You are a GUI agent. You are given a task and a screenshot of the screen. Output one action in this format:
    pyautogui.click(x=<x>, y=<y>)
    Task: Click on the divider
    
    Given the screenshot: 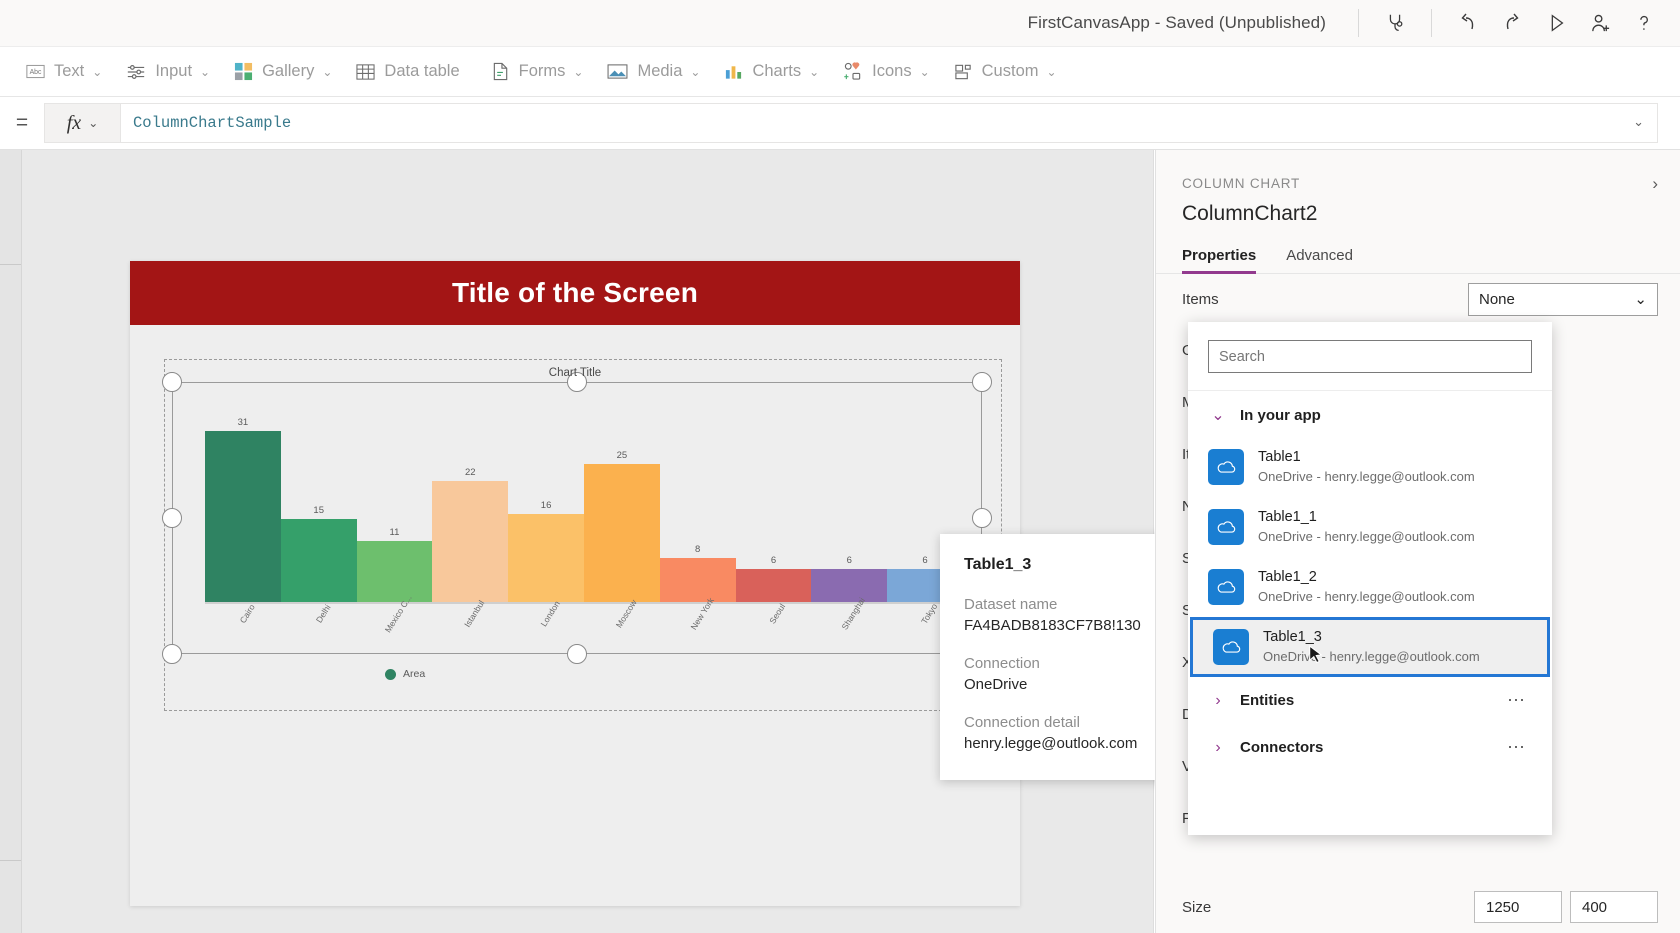 What is the action you would take?
    pyautogui.click(x=1358, y=23)
    